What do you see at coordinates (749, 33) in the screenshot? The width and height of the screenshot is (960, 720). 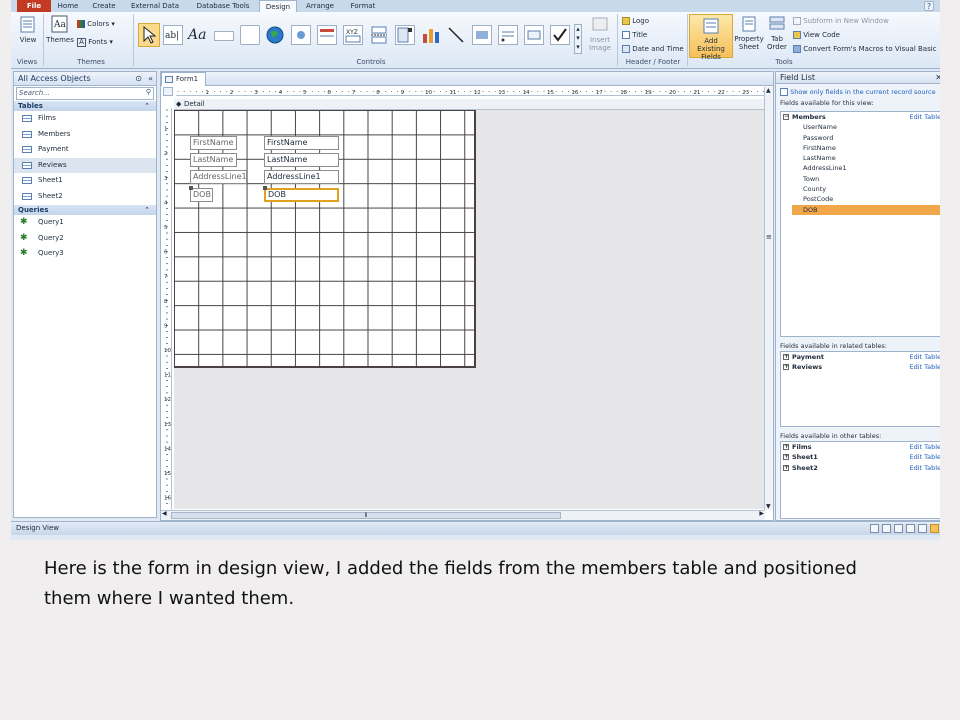 I see `property-sheet-button: Property Sheet` at bounding box center [749, 33].